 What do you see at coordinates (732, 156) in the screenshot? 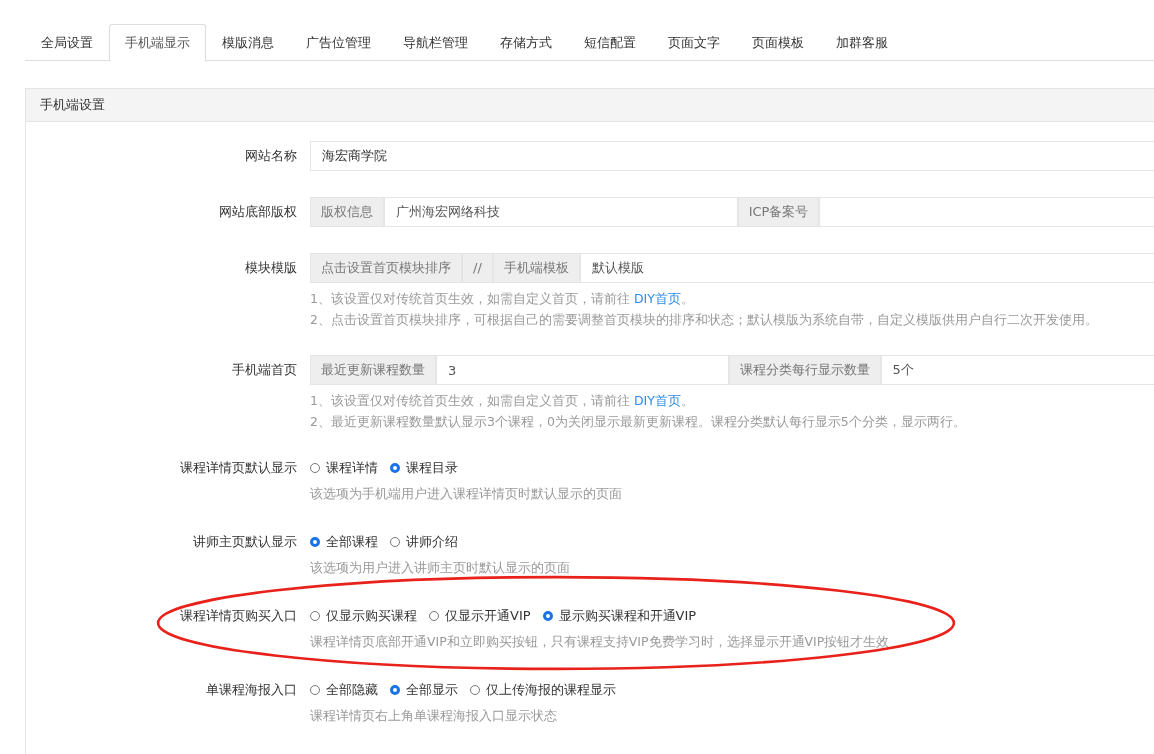
I see `input-field: 海宏商学院` at bounding box center [732, 156].